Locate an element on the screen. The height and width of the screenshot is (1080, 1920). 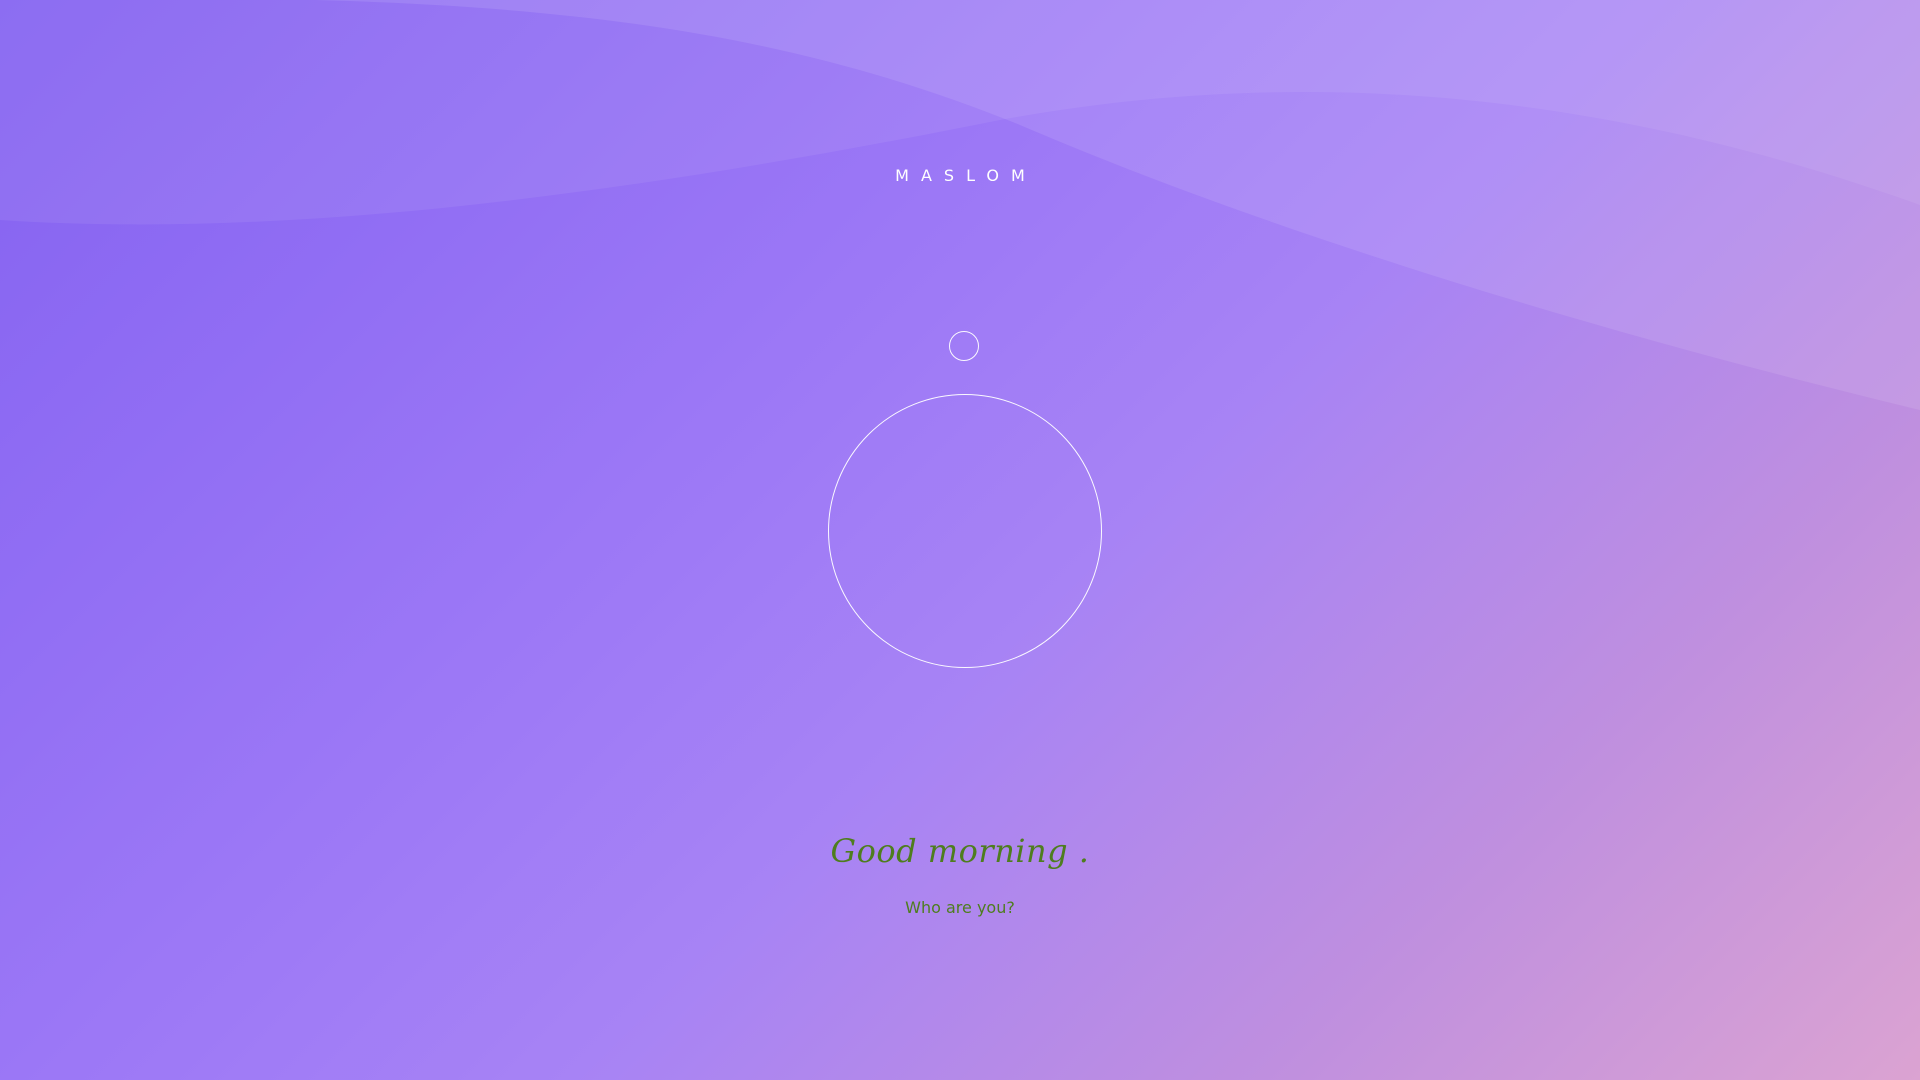
greeting-text: Good morning . is located at coordinates (960, 851).